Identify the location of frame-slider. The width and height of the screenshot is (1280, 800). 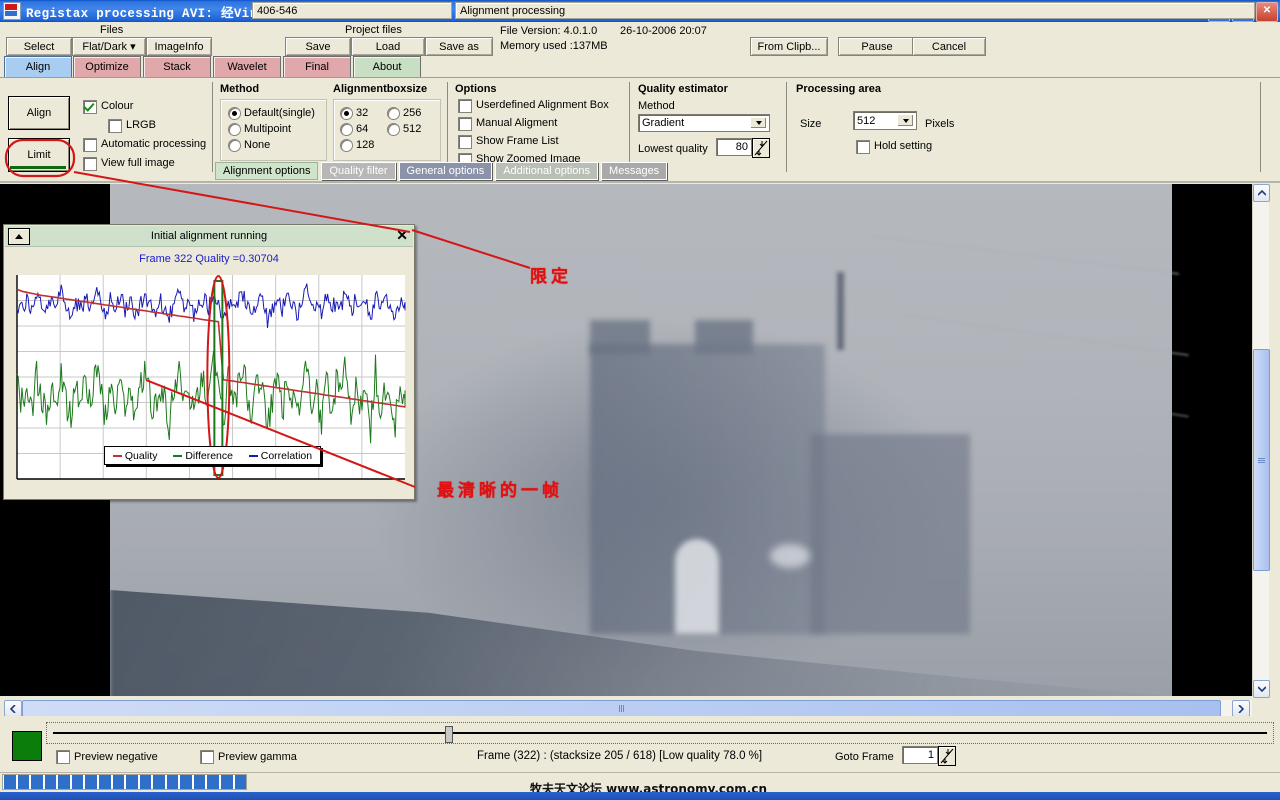
(660, 733).